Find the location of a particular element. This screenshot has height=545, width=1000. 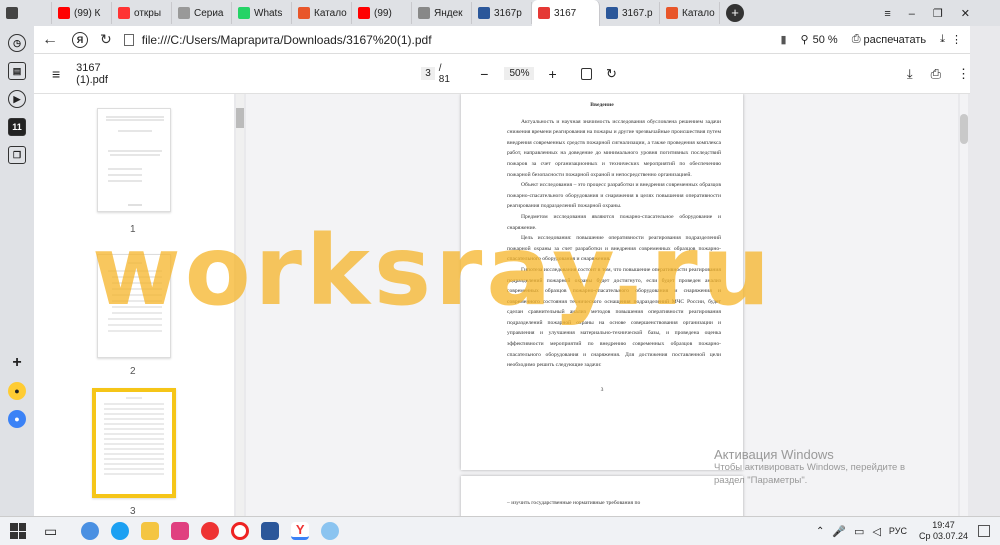

tab-label: 3167.р is located at coordinates (637, 13).